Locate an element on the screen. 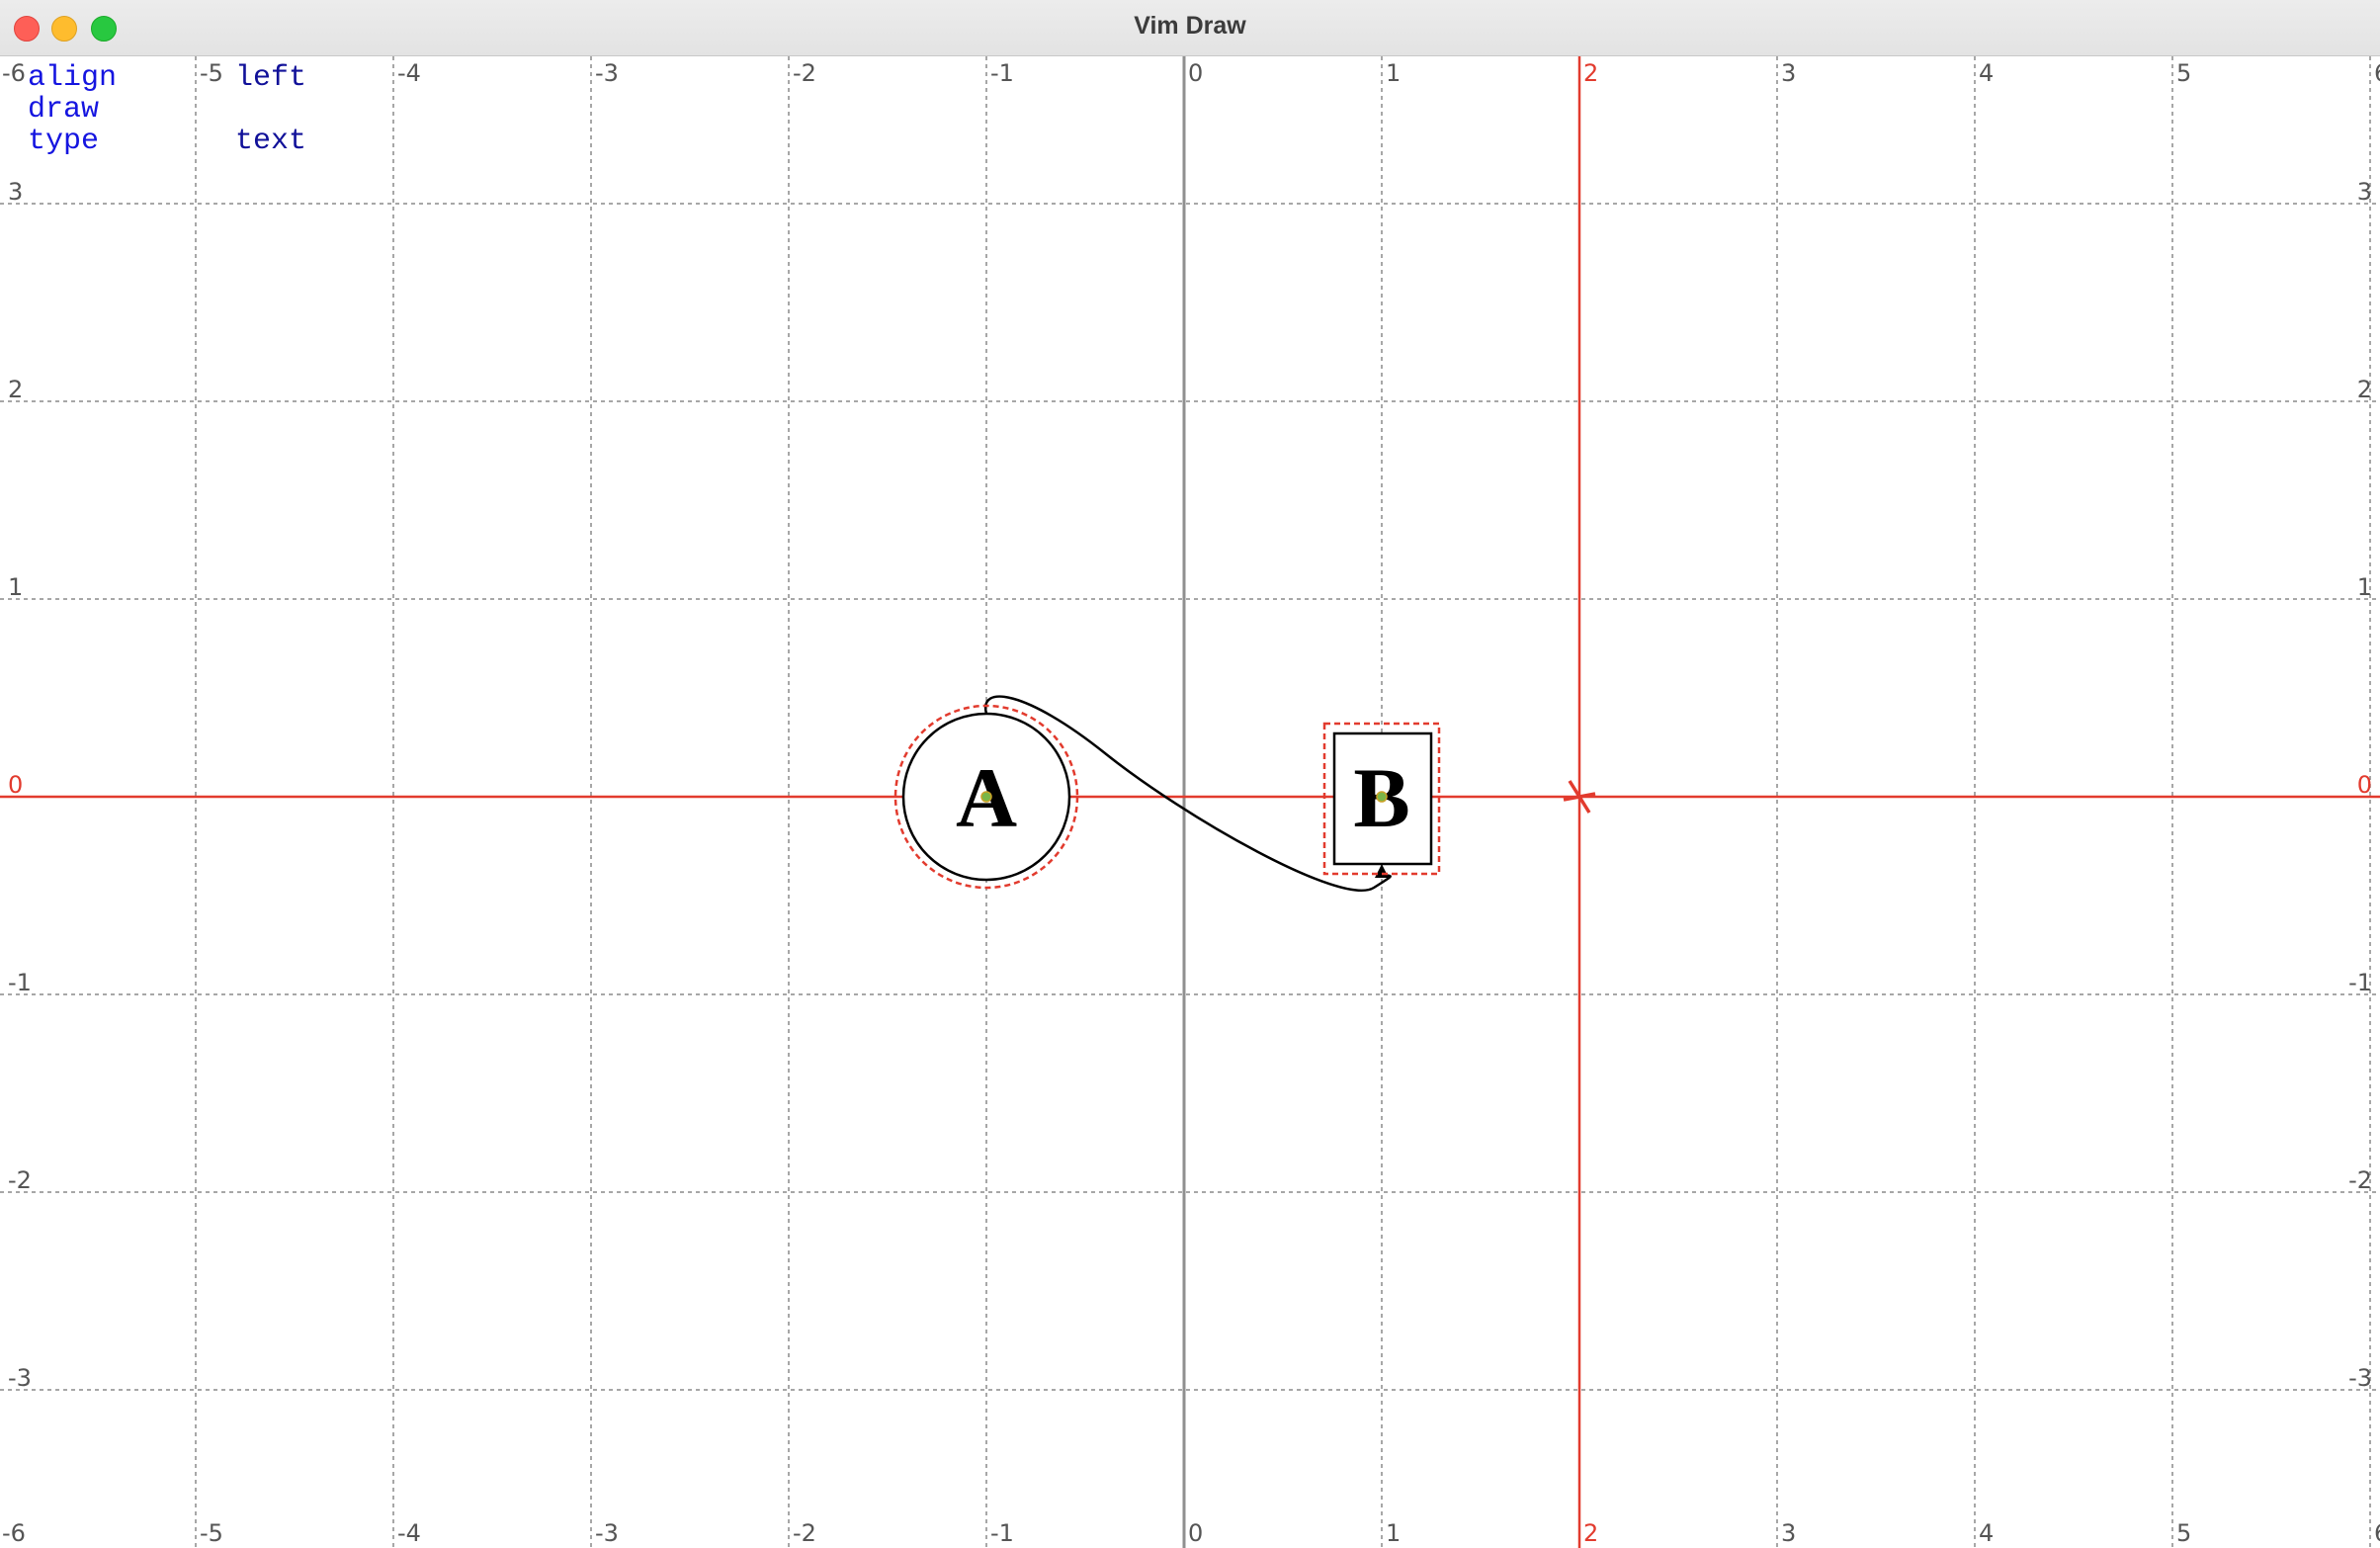  status-value: text is located at coordinates (271, 141).